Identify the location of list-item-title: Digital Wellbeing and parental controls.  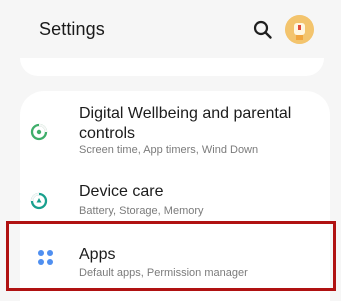
(185, 123).